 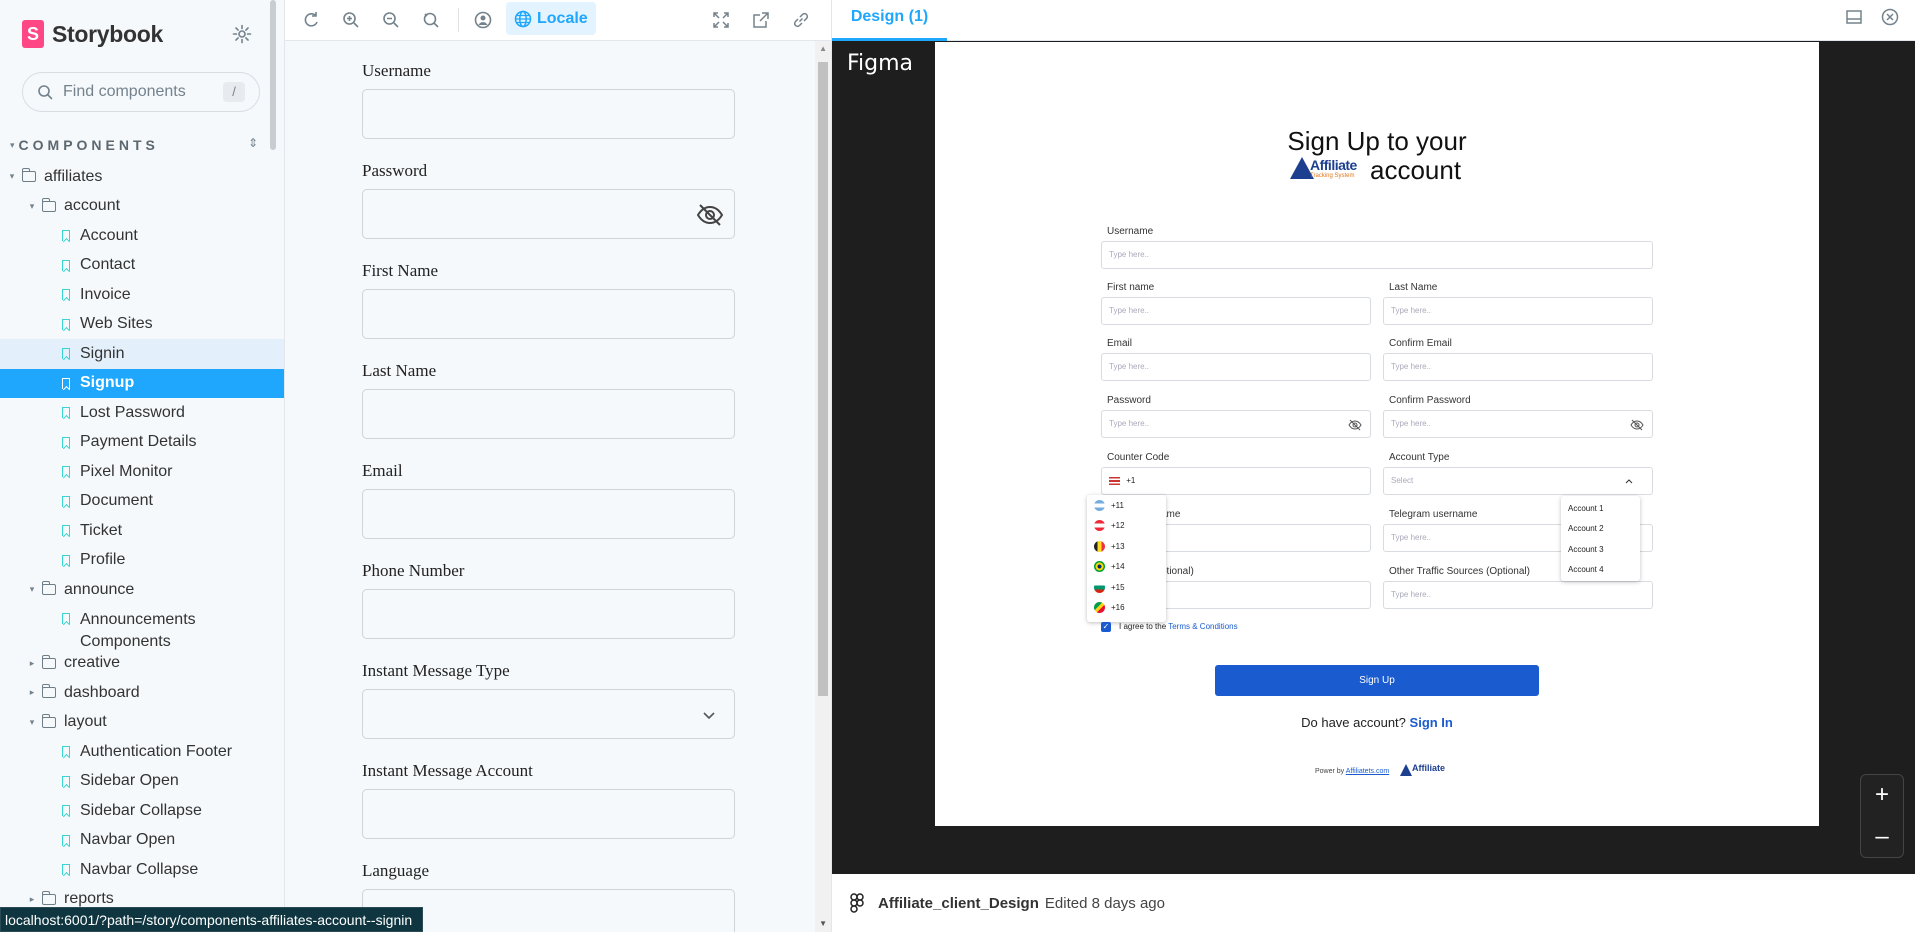 I want to click on tree-story-announcements-components: Announcements Components, so click(x=142, y=627).